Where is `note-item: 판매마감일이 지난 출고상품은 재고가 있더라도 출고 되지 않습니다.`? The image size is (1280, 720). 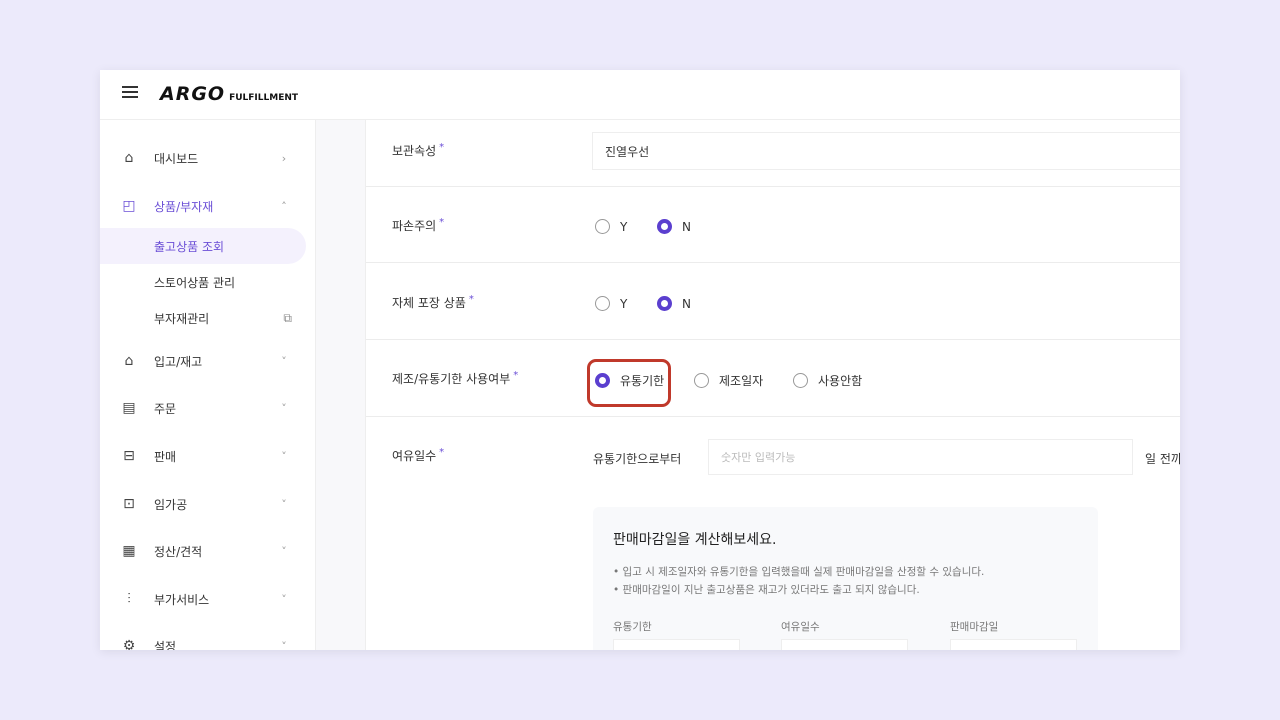 note-item: 판매마감일이 지난 출고상품은 재고가 있더라도 출고 되지 않습니다. is located at coordinates (798, 590).